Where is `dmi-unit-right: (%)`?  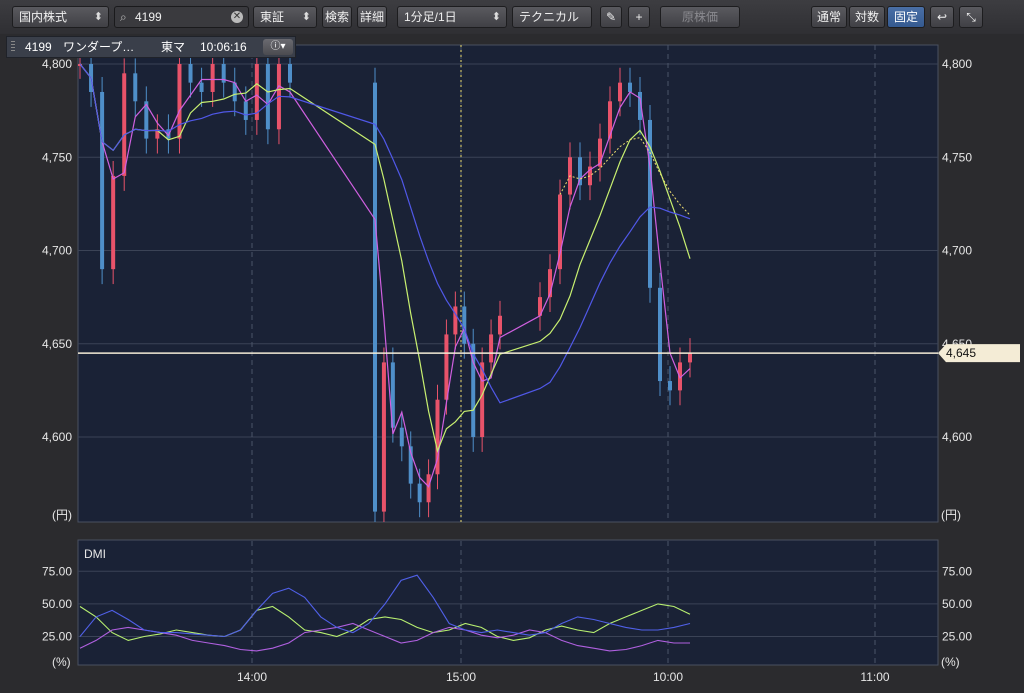 dmi-unit-right: (%) is located at coordinates (950, 662).